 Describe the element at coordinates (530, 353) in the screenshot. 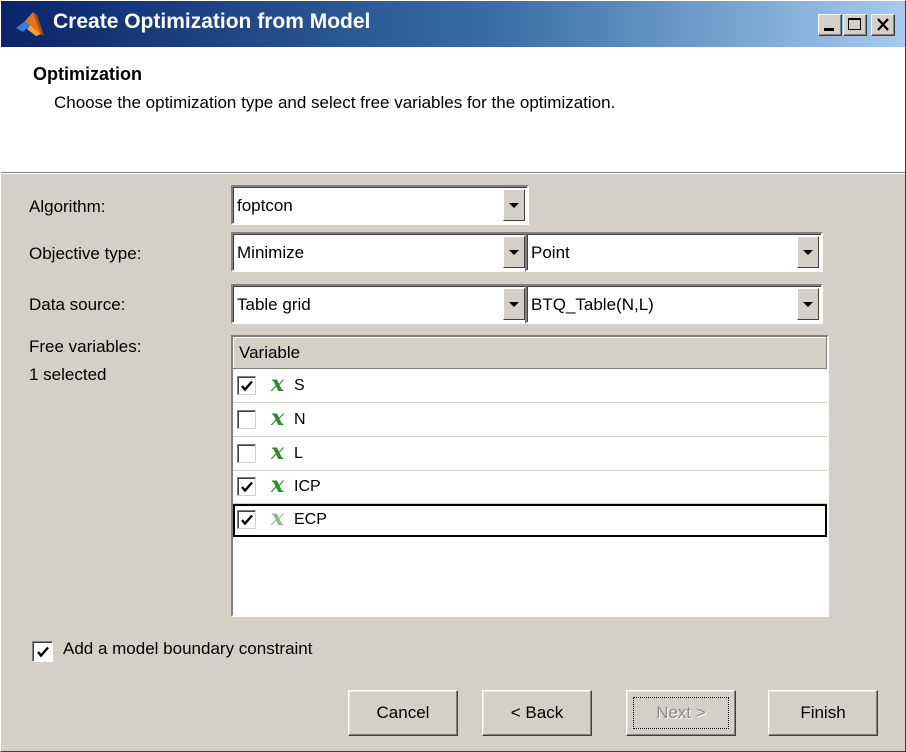

I see `table-header-variable: Variable` at that location.